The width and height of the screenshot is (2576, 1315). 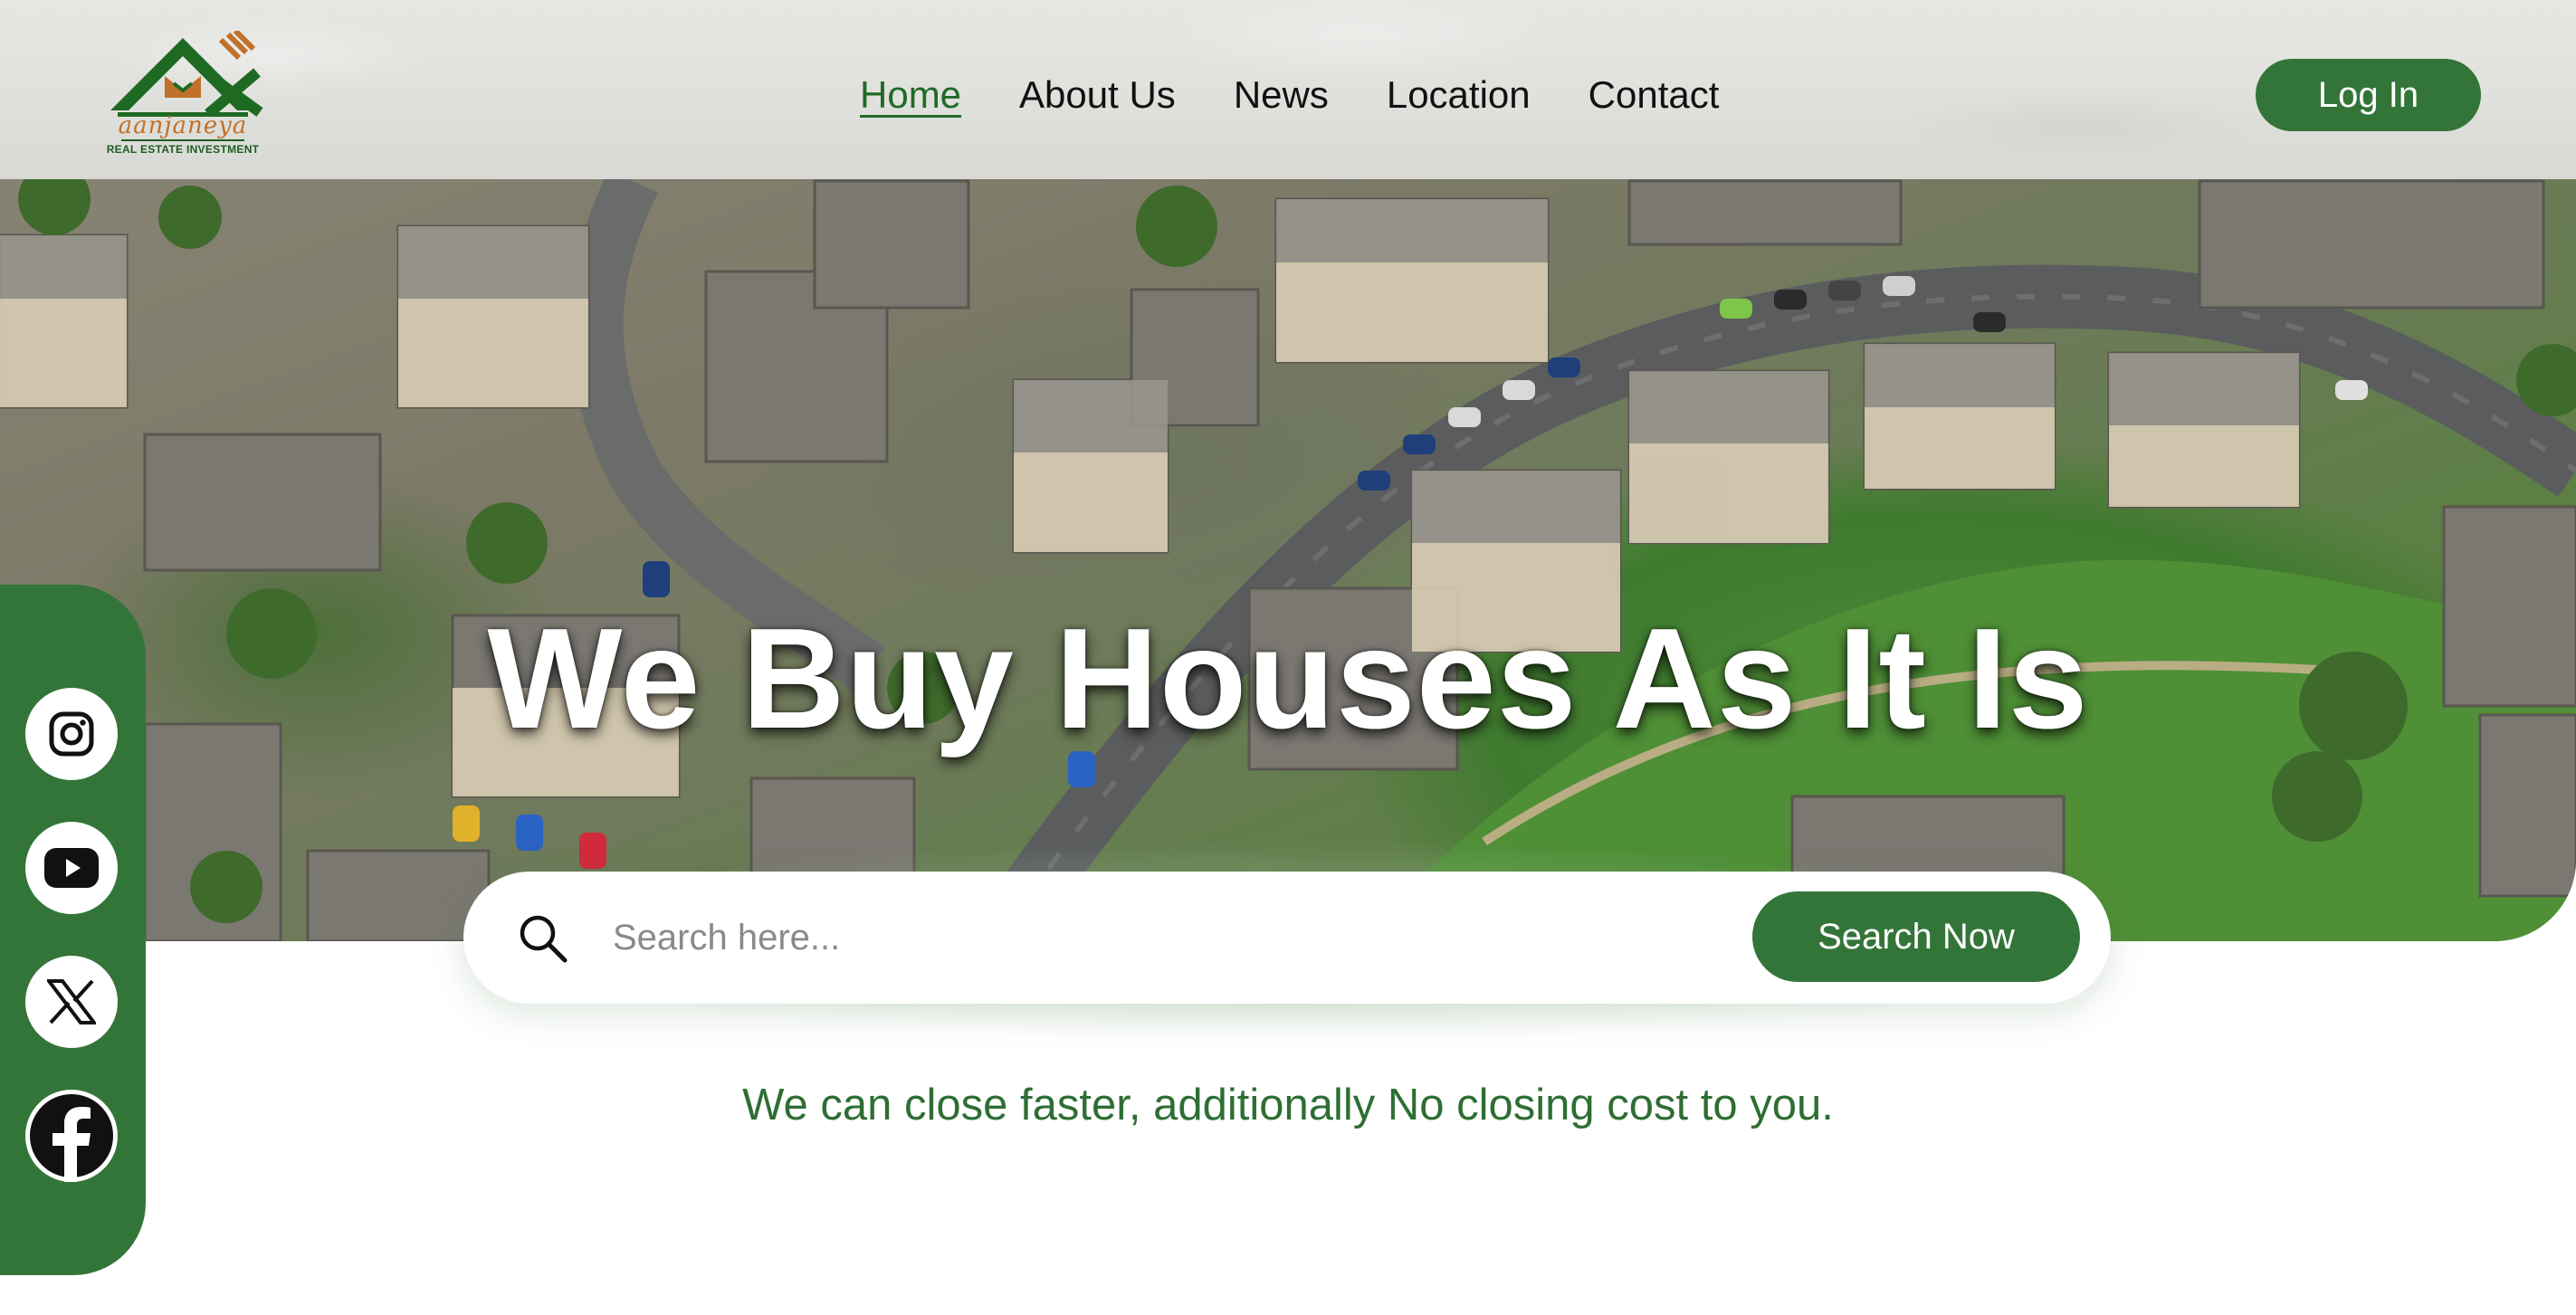 I want to click on main-nav: Home About Us News Location Contact, so click(x=1289, y=95).